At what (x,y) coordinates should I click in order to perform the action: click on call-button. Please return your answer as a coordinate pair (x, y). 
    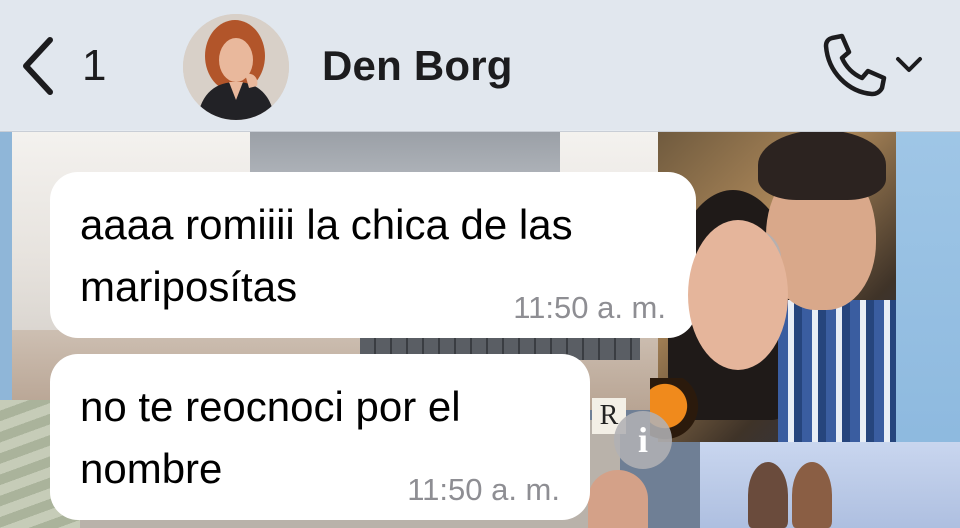
    Looking at the image, I should click on (876, 67).